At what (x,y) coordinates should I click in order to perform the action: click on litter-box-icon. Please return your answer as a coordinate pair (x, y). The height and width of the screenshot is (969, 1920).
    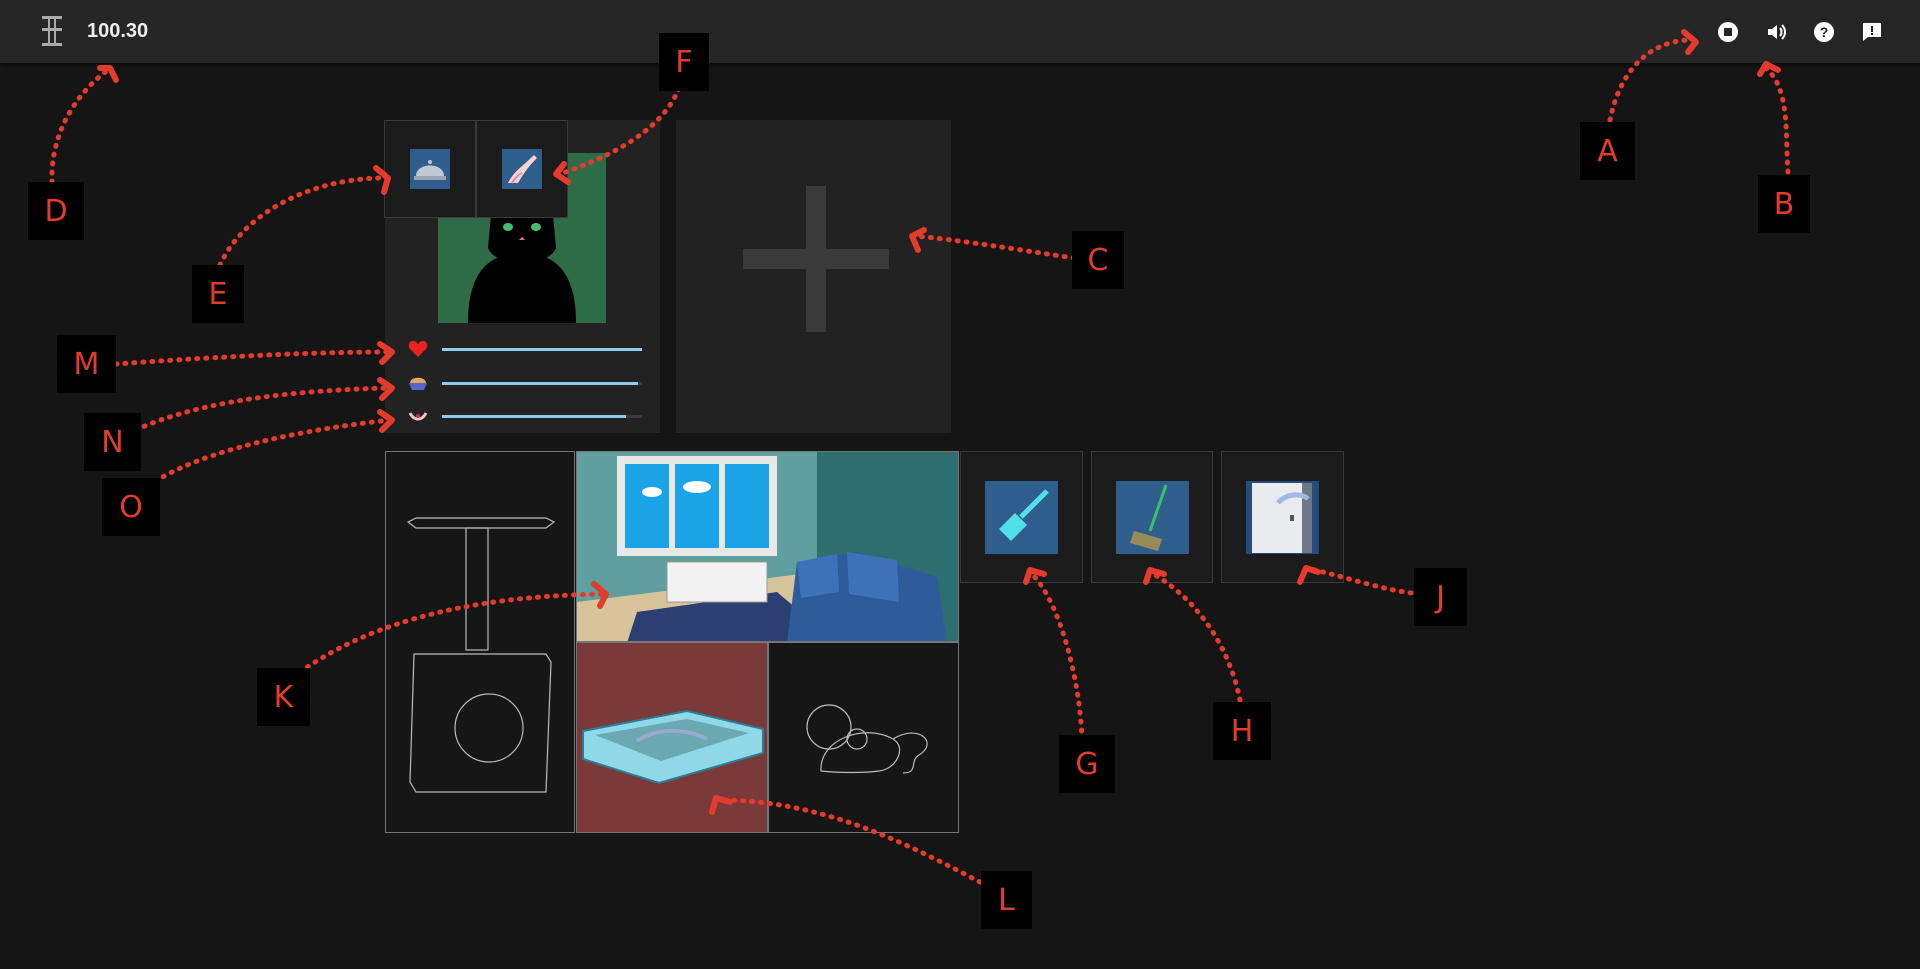
    Looking at the image, I should click on (673, 747).